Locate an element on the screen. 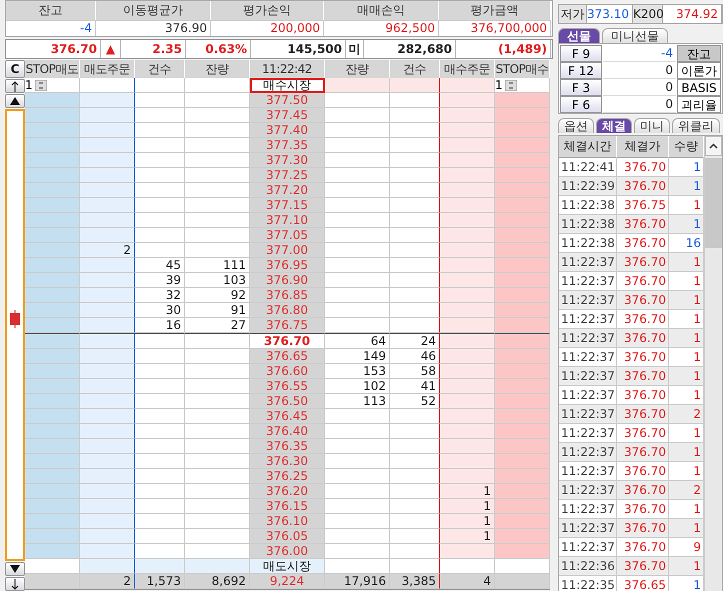  view-button: 이론가 is located at coordinates (699, 70).